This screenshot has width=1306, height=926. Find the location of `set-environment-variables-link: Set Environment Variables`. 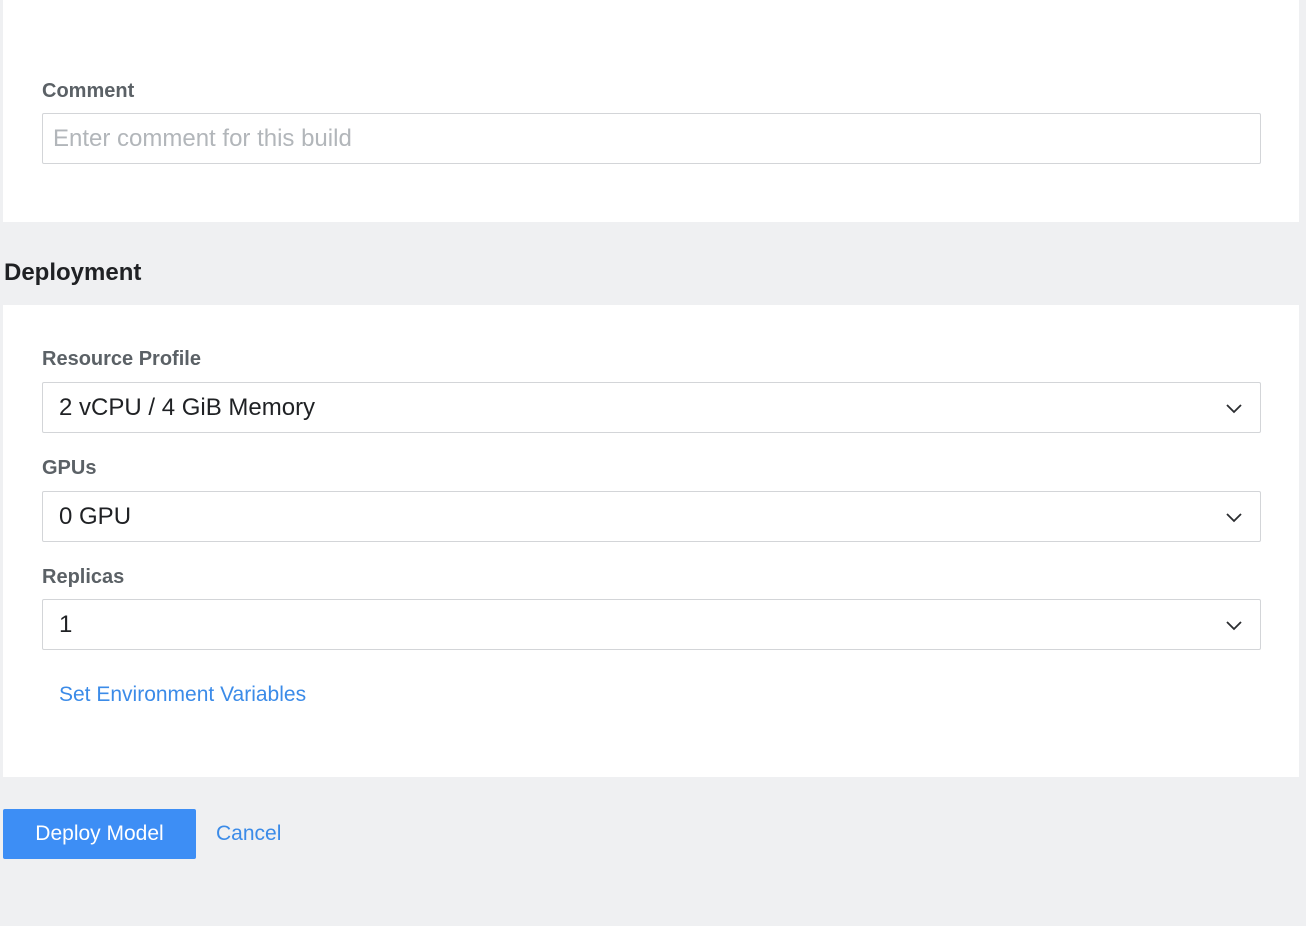

set-environment-variables-link: Set Environment Variables is located at coordinates (182, 695).